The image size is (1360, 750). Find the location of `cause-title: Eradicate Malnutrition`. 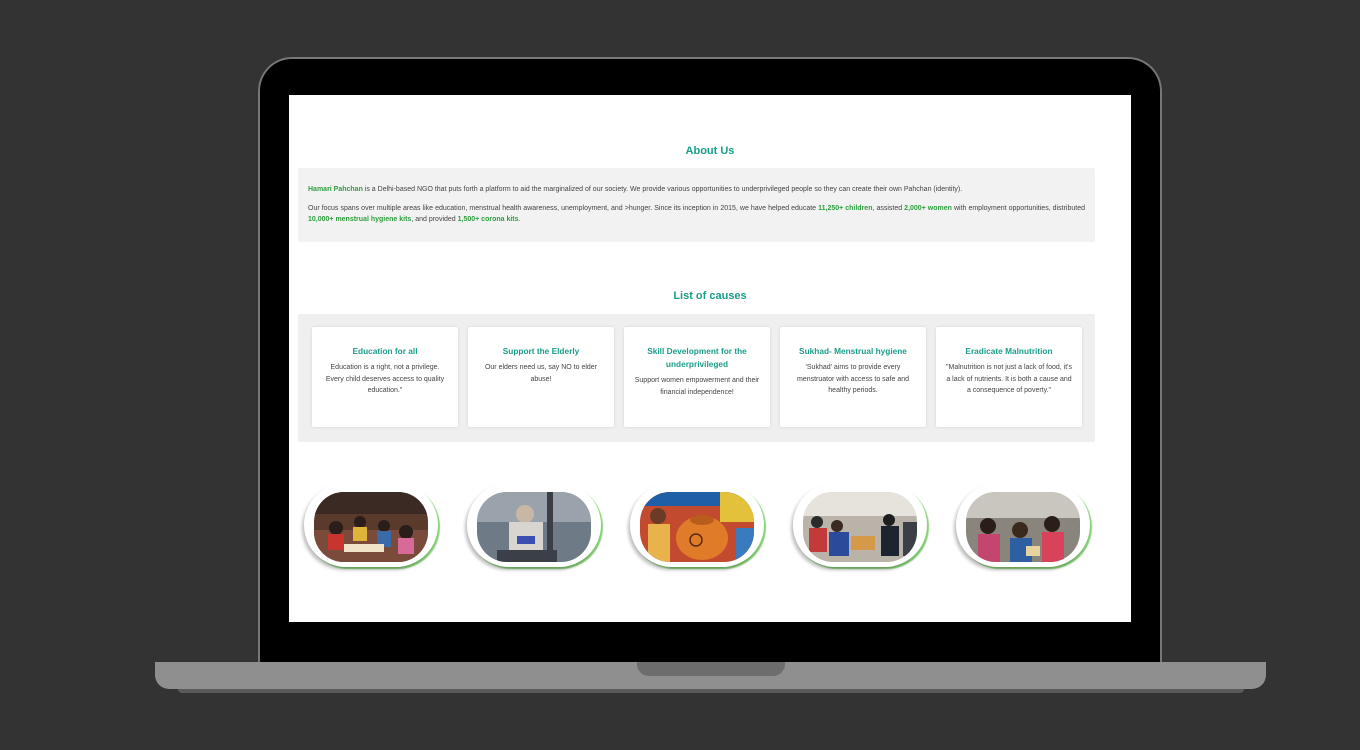

cause-title: Eradicate Malnutrition is located at coordinates (1009, 351).